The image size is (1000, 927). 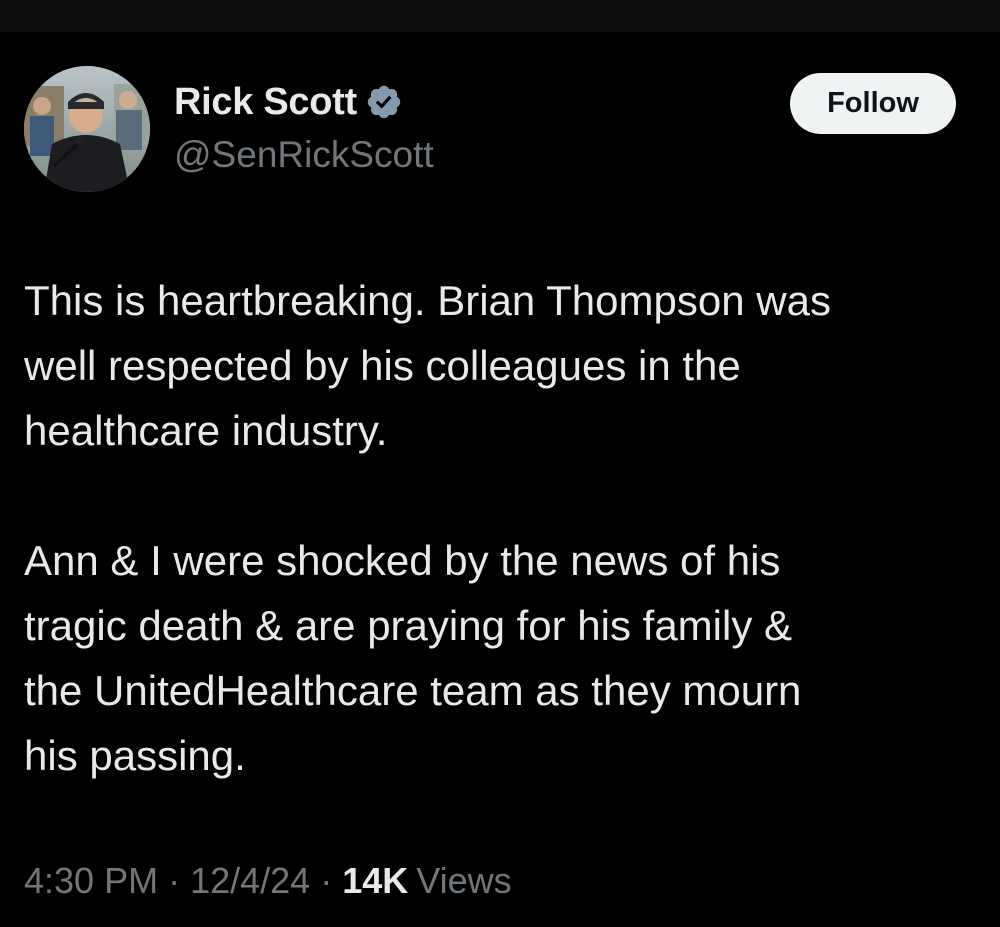 What do you see at coordinates (250, 881) in the screenshot?
I see `tweet-date: 12/4/24` at bounding box center [250, 881].